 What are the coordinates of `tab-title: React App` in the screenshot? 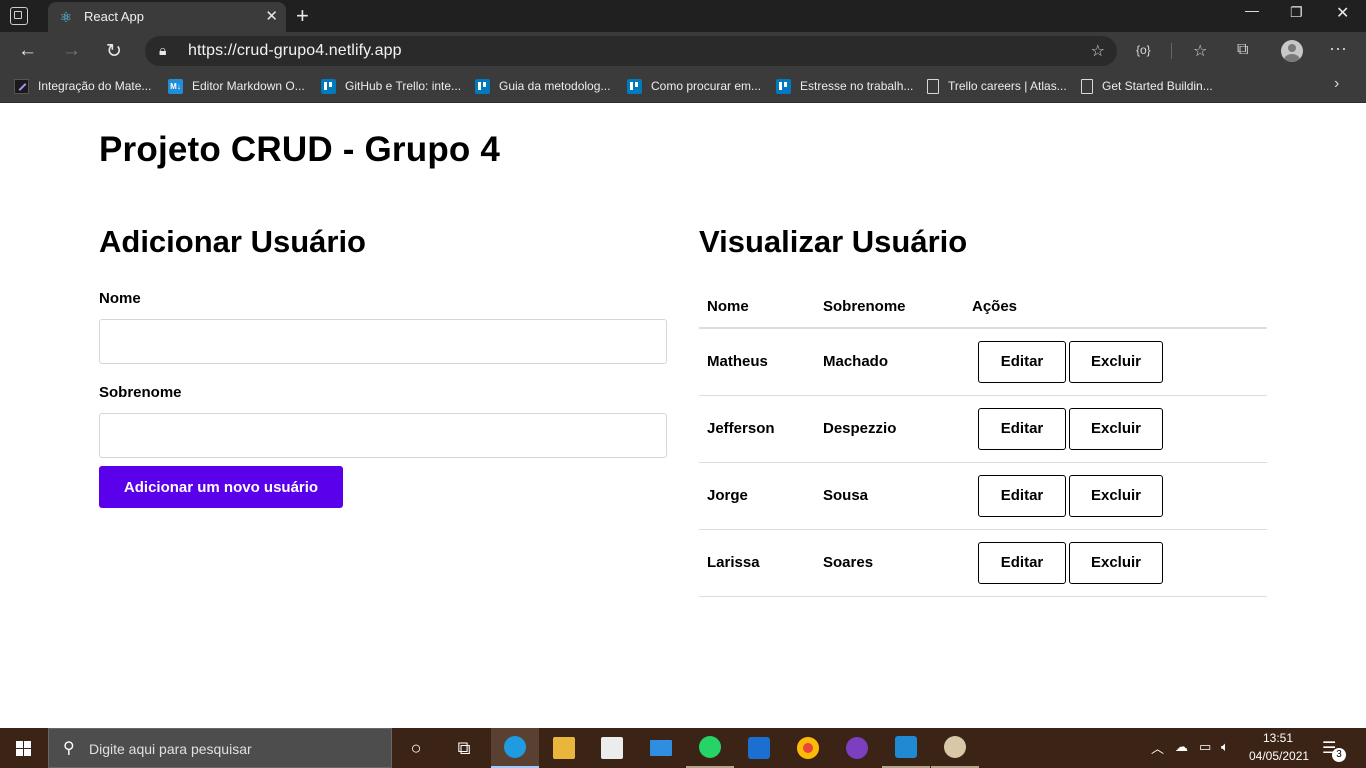 It's located at (114, 16).